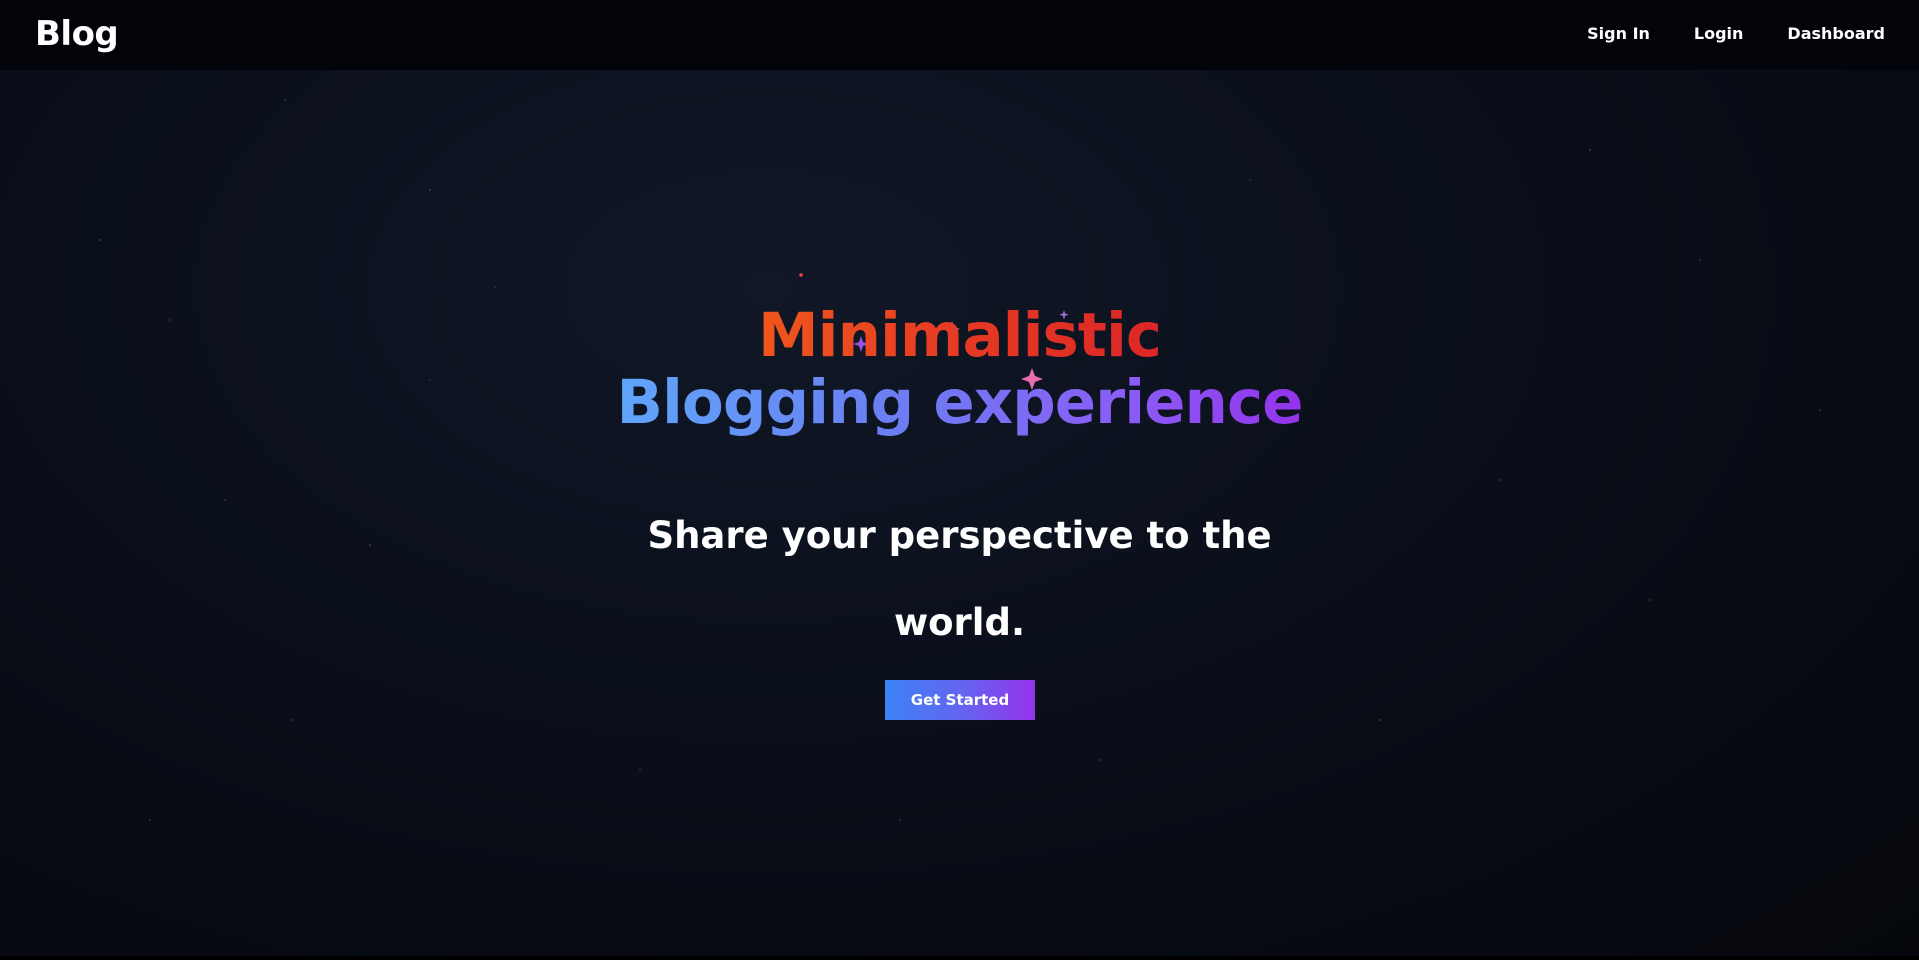  What do you see at coordinates (1719, 33) in the screenshot?
I see `nav-link-login: Login` at bounding box center [1719, 33].